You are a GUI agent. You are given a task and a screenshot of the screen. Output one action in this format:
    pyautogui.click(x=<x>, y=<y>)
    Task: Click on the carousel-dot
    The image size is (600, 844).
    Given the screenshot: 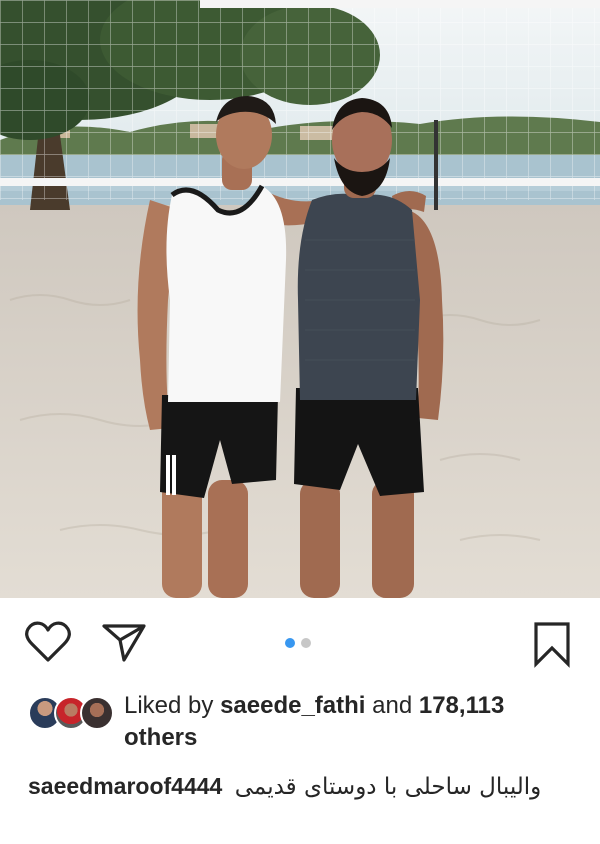 What is the action you would take?
    pyautogui.click(x=306, y=643)
    